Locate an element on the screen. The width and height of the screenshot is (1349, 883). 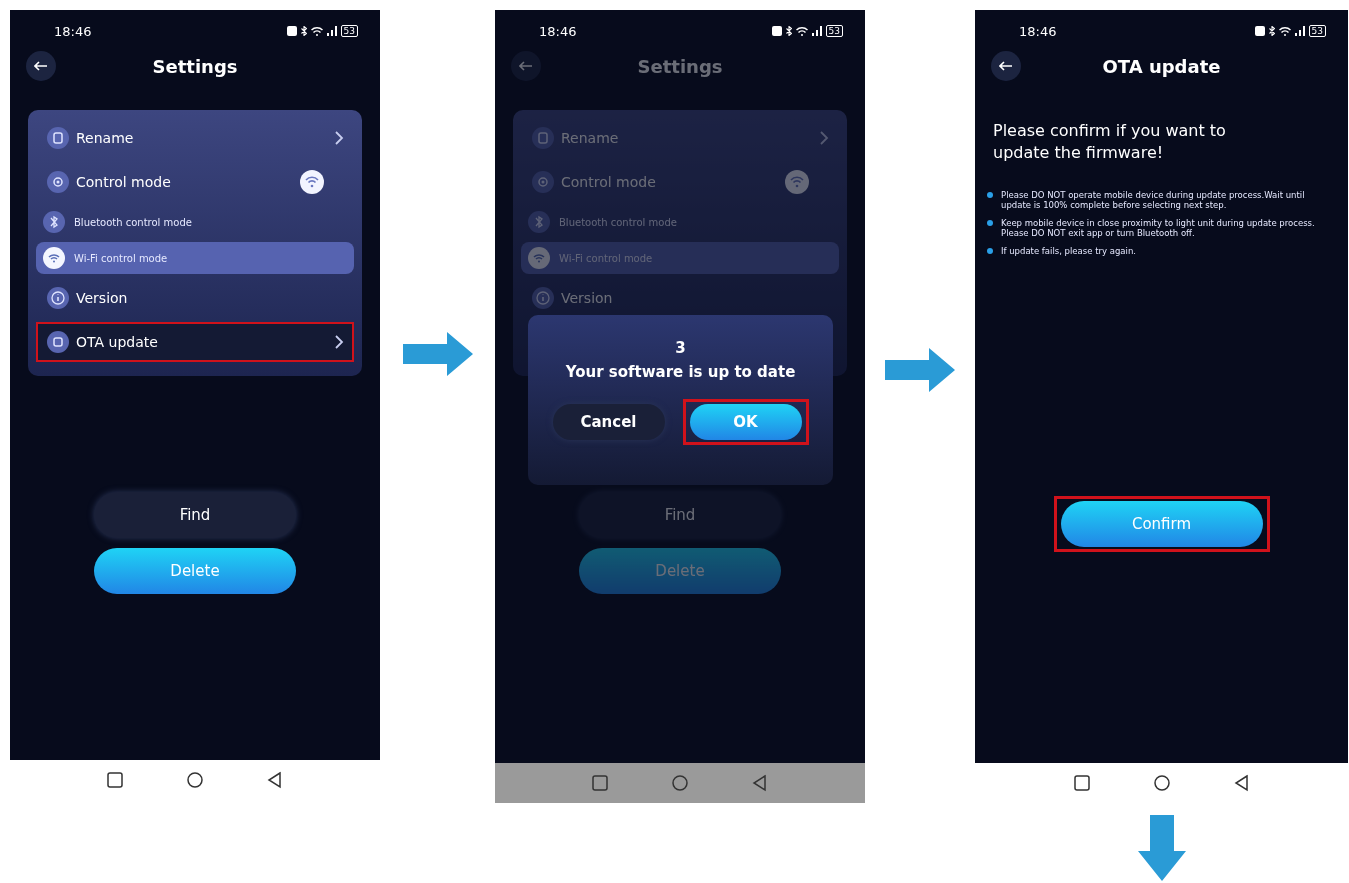
down-arrow-icon is located at coordinates (1161, 848).